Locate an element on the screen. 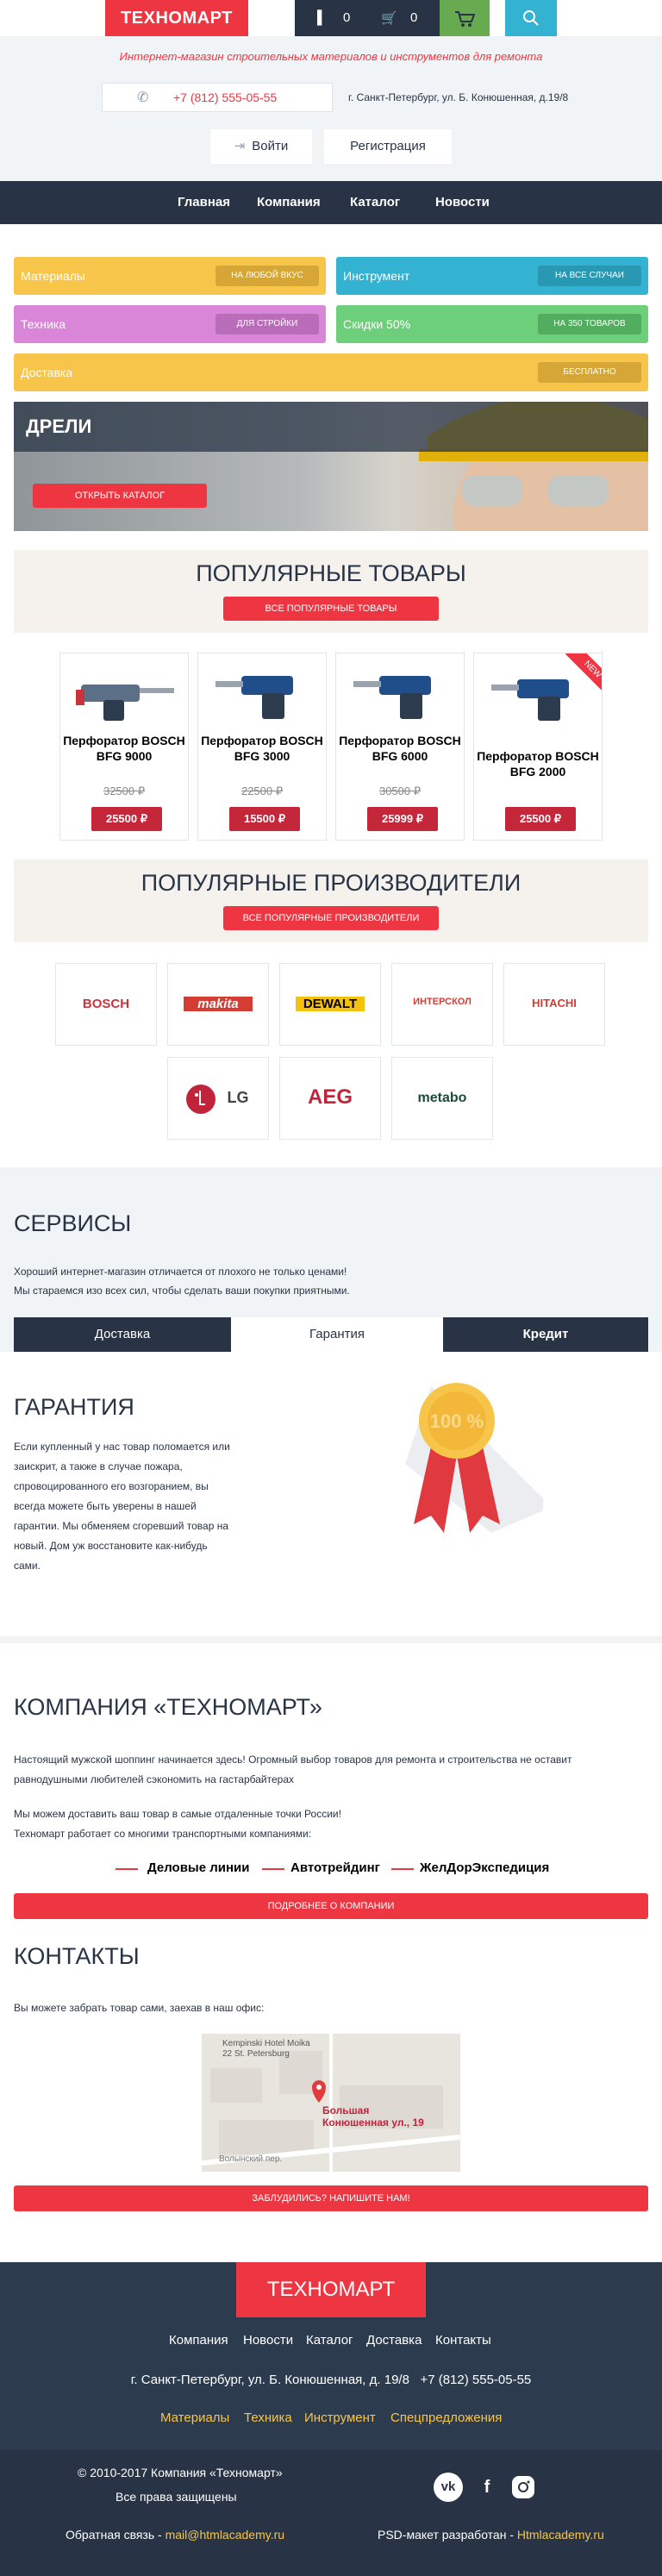 The height and width of the screenshot is (2576, 662). vk-icon: vk is located at coordinates (448, 2487).